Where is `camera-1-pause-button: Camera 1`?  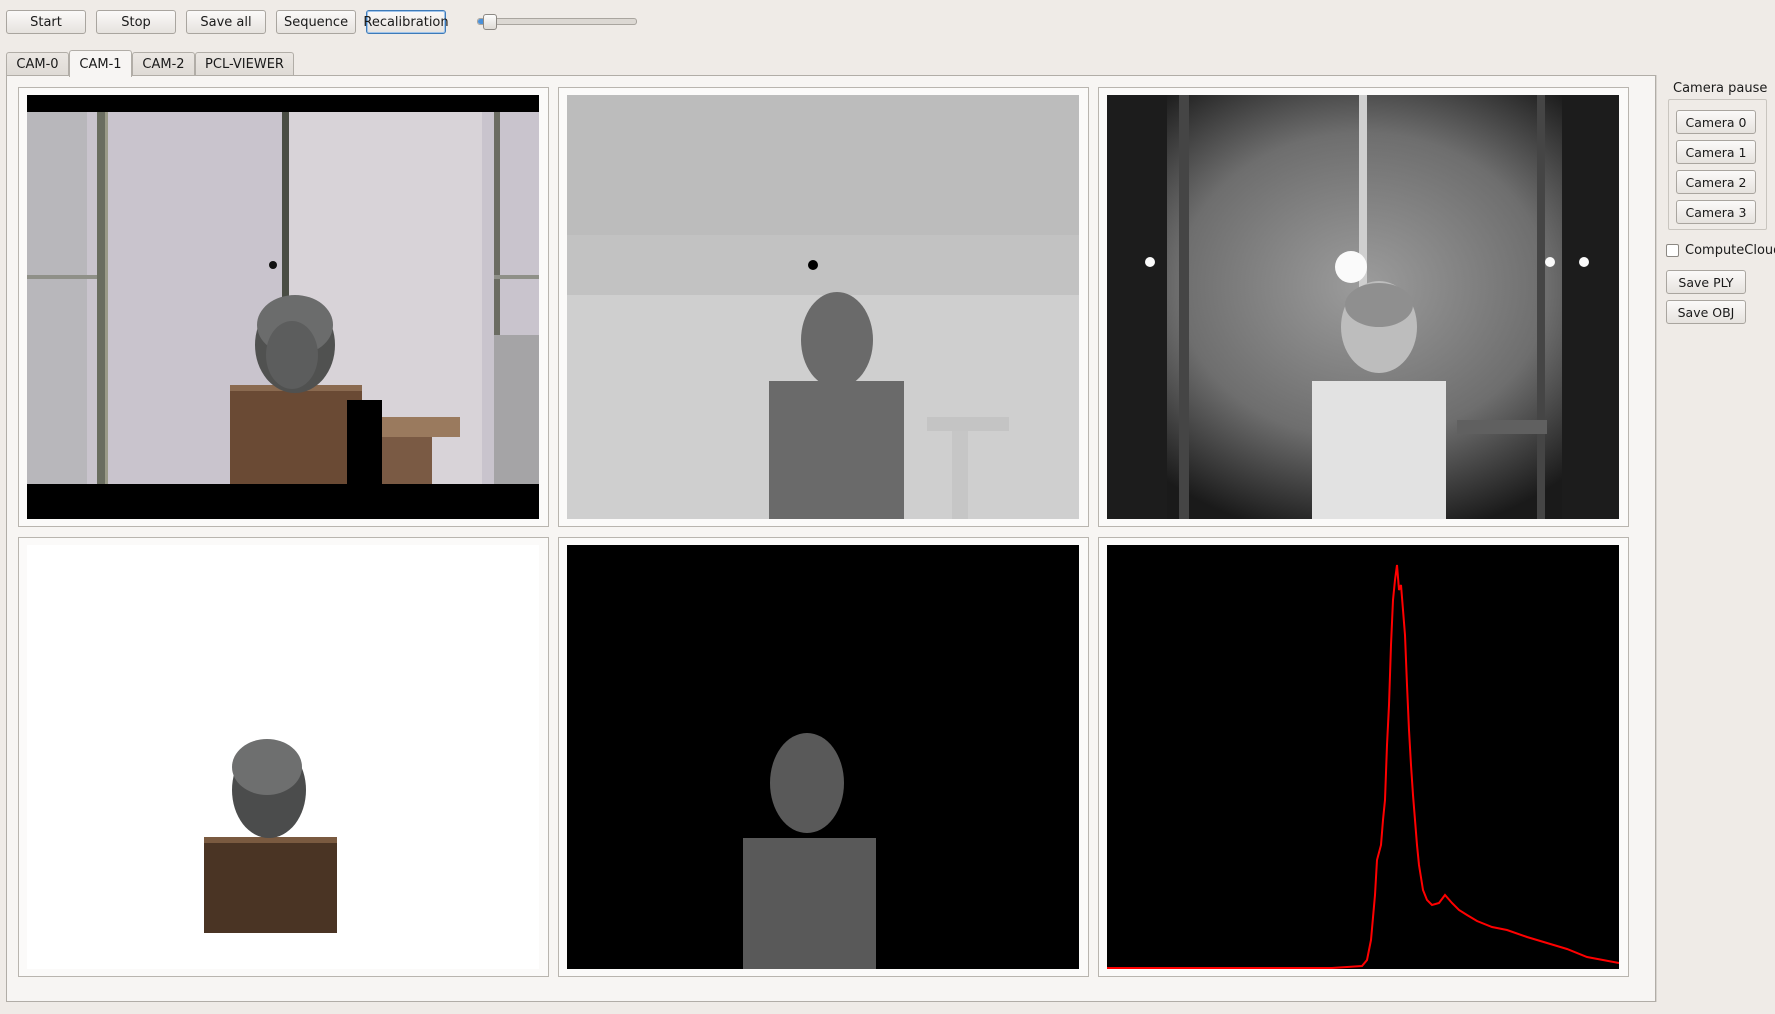
camera-1-pause-button: Camera 1 is located at coordinates (1716, 152).